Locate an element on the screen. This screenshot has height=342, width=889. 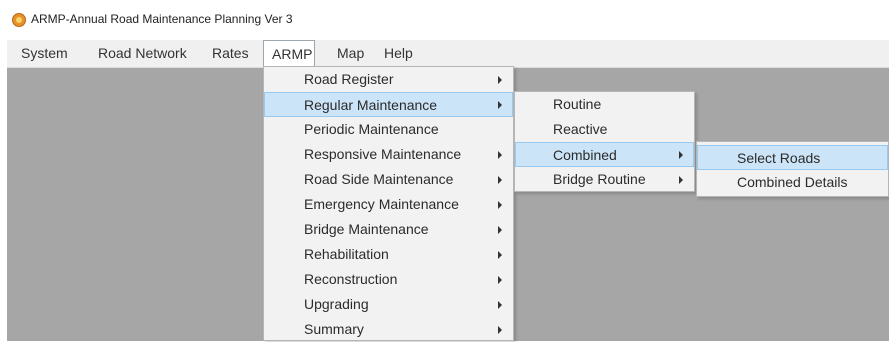
menu-item-select-roads: Select Roads is located at coordinates (792, 157).